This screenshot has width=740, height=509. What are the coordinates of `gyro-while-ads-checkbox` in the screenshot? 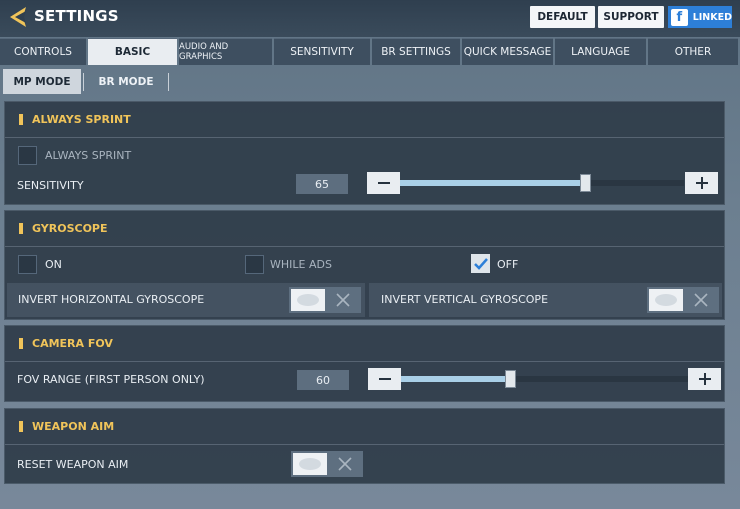 It's located at (254, 264).